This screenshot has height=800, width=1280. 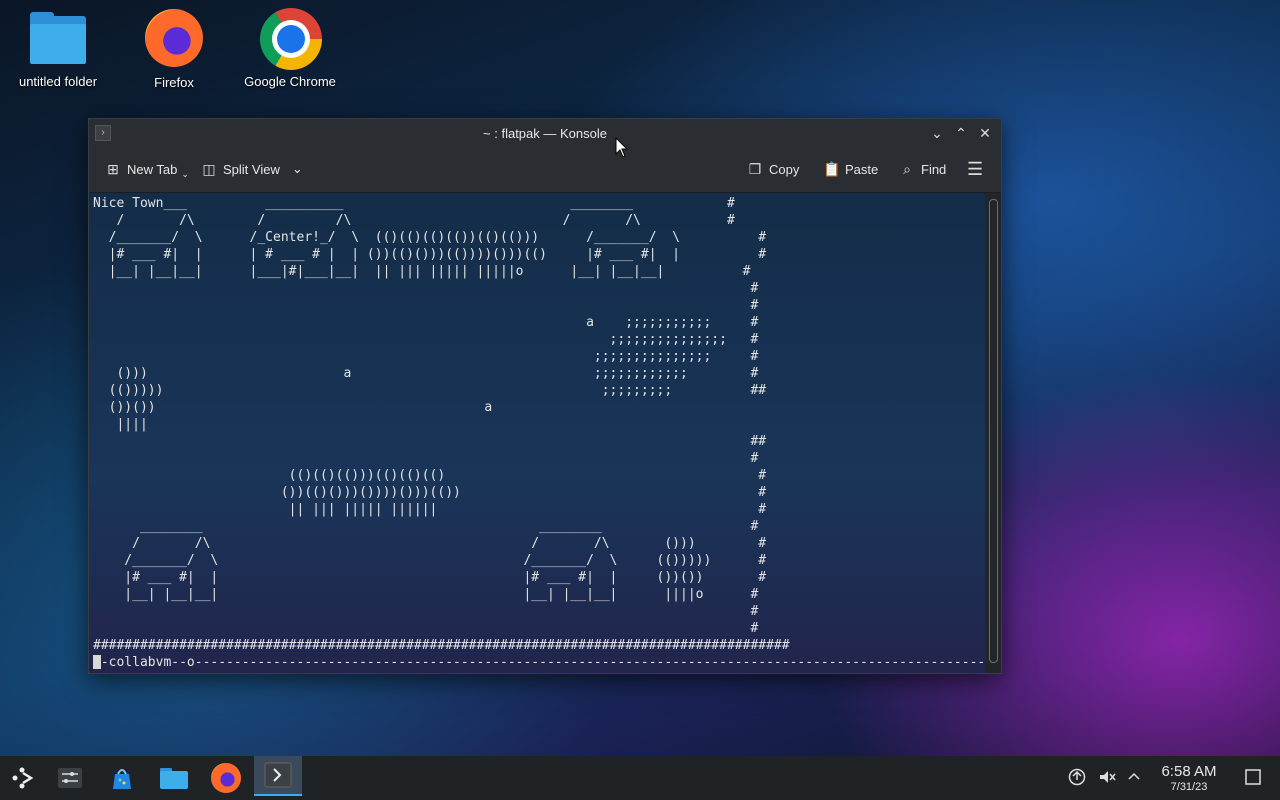 I want to click on mouse-pointer-icon, so click(x=622, y=147).